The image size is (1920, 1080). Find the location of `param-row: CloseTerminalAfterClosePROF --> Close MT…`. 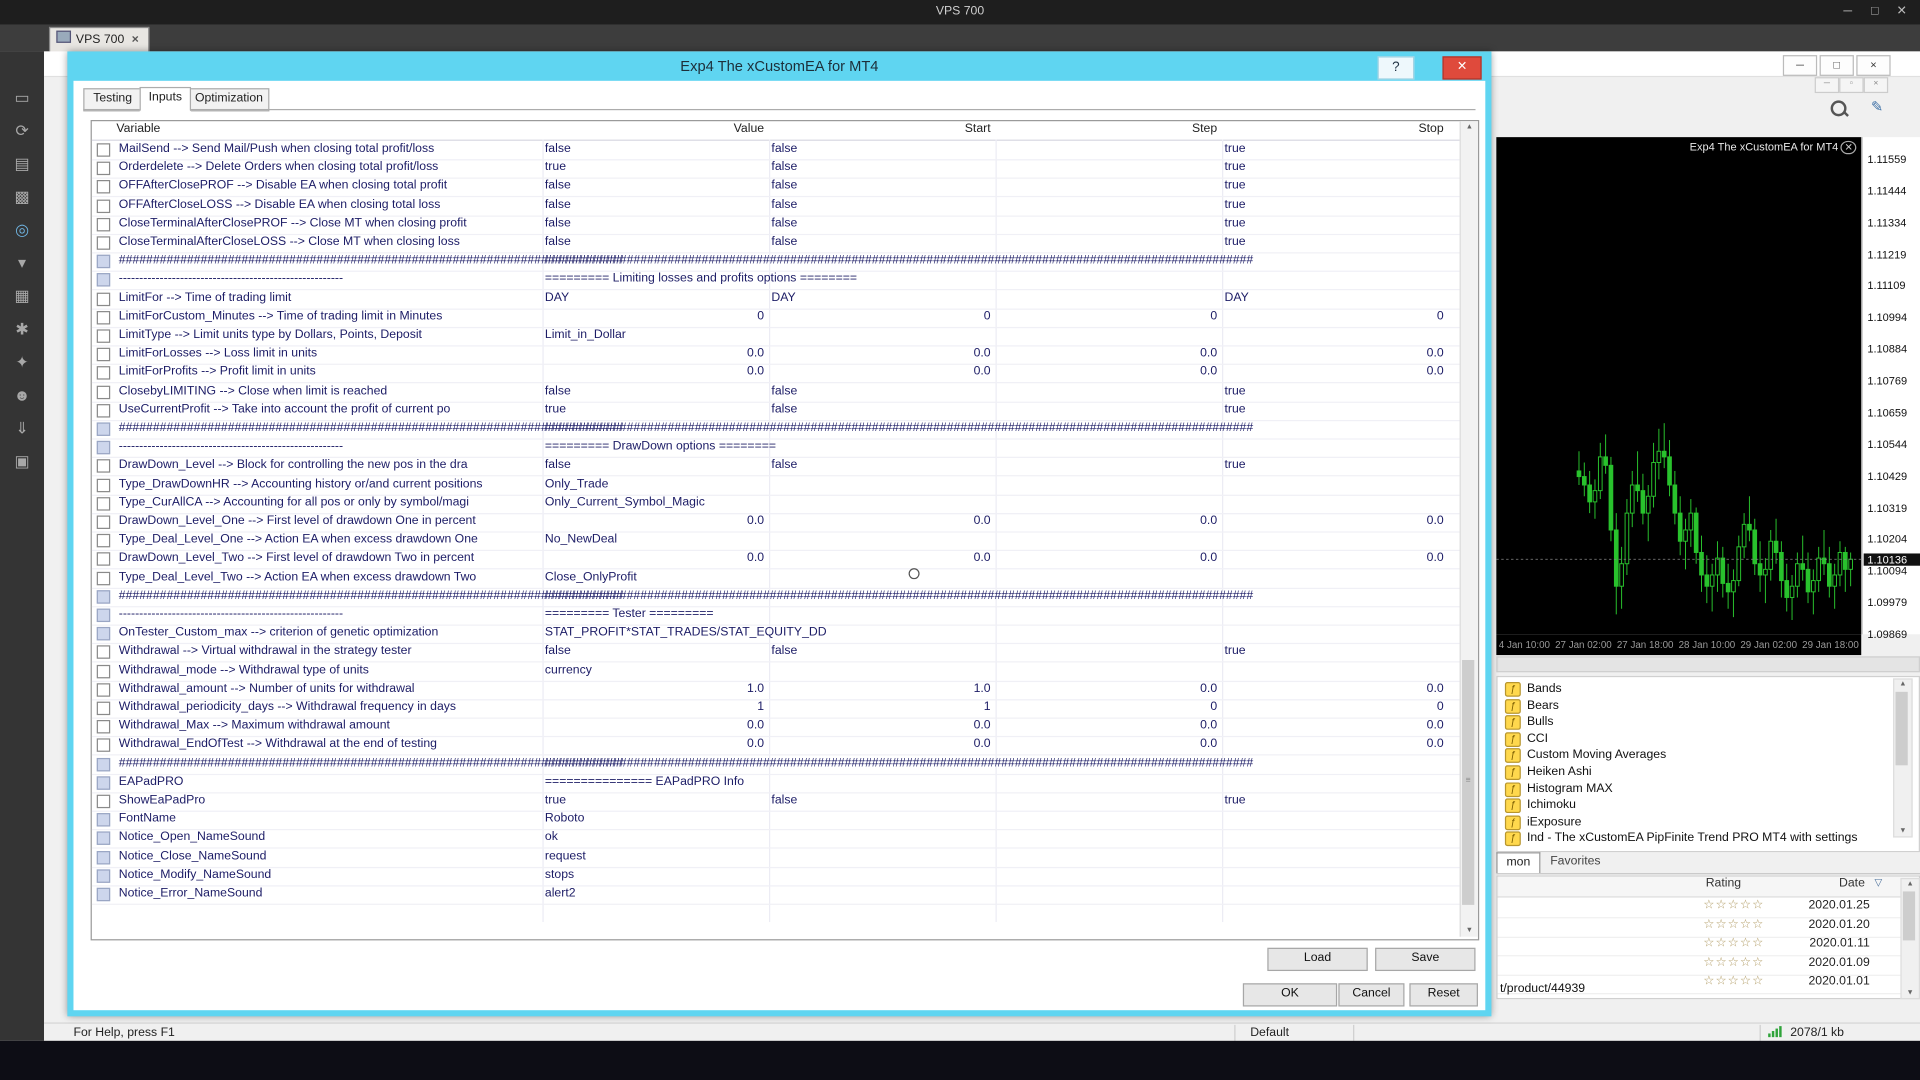

param-row: CloseTerminalAfterClosePROF --> Close MT… is located at coordinates (776, 225).